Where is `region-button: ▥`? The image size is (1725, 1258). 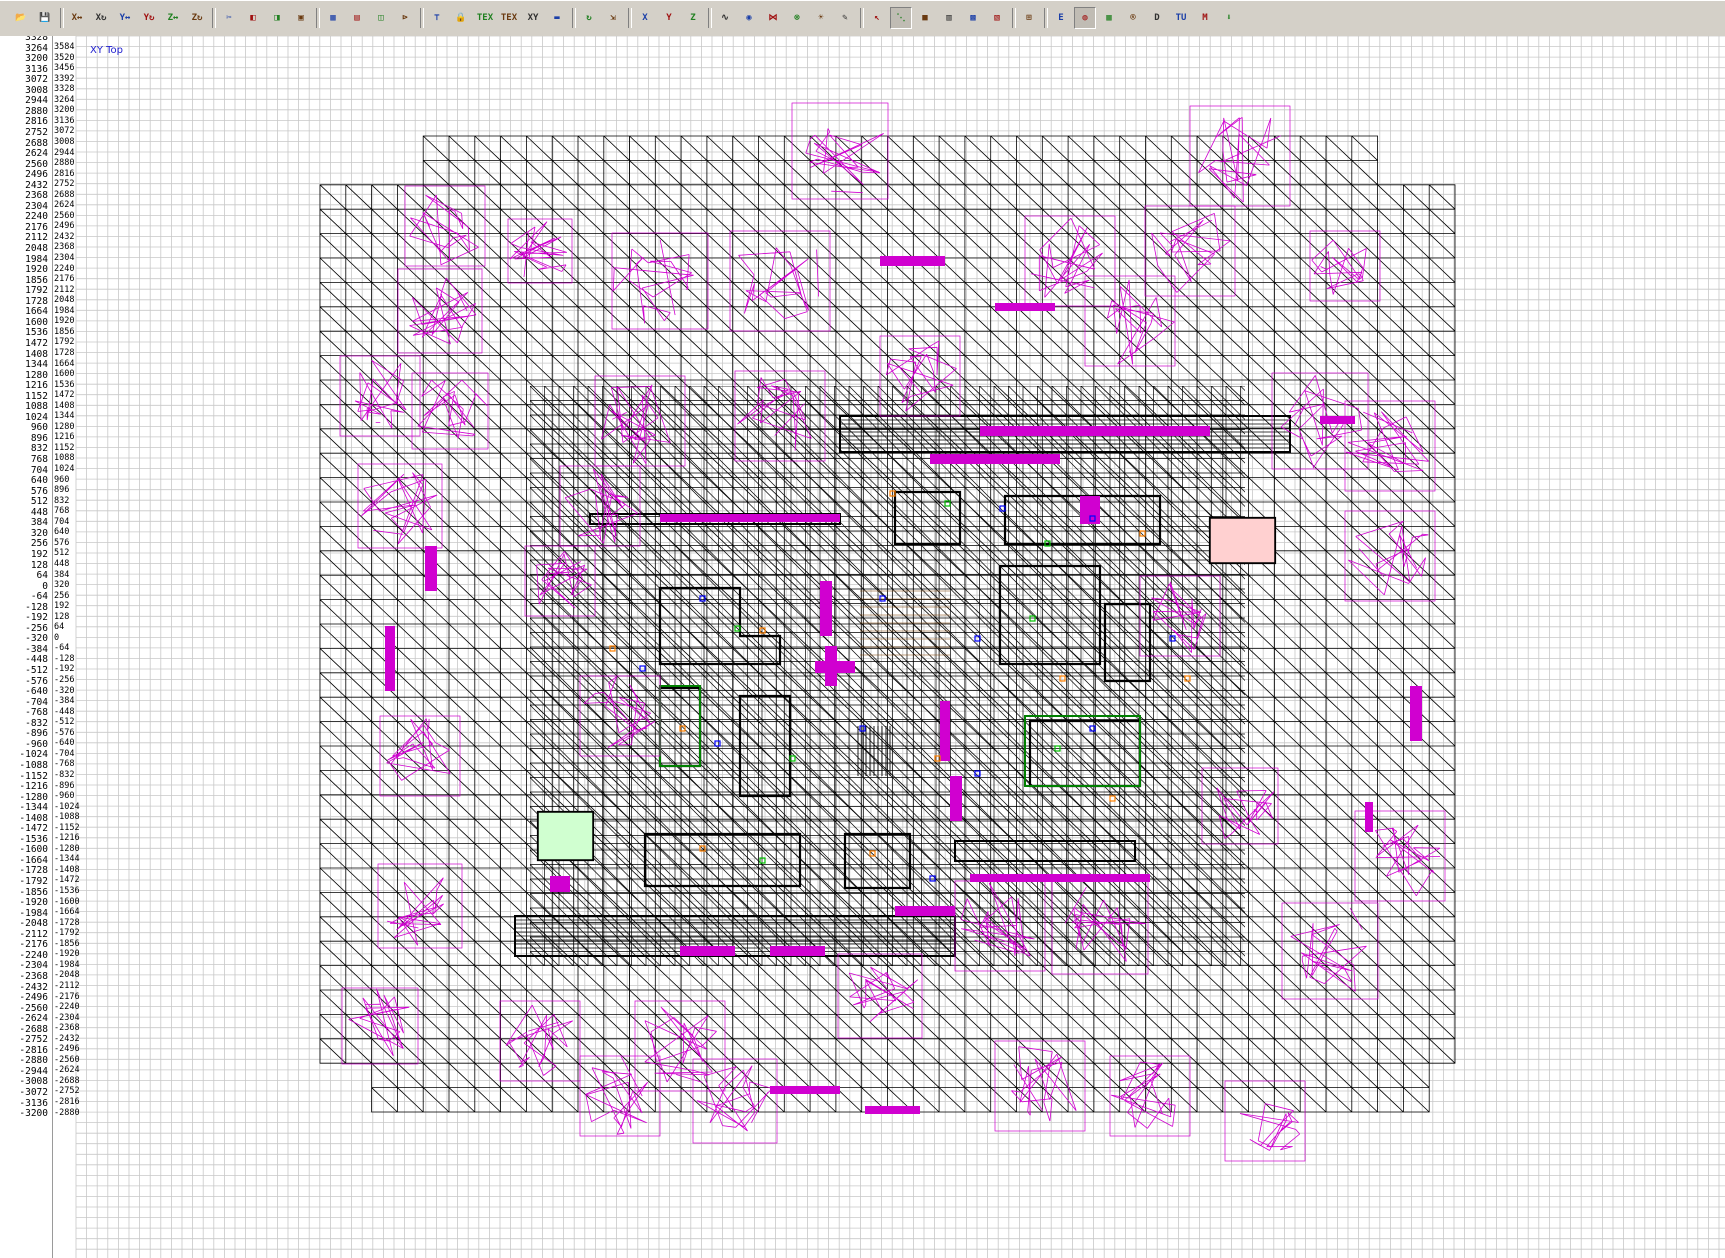 region-button: ▥ is located at coordinates (949, 18).